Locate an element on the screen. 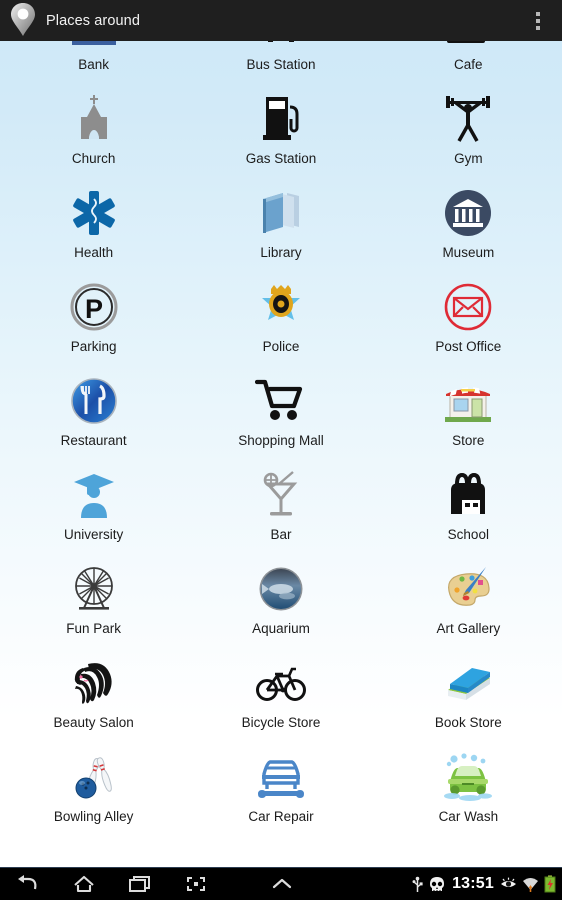 This screenshot has height=900, width=562. grid-item-label: Store is located at coordinates (468, 440).